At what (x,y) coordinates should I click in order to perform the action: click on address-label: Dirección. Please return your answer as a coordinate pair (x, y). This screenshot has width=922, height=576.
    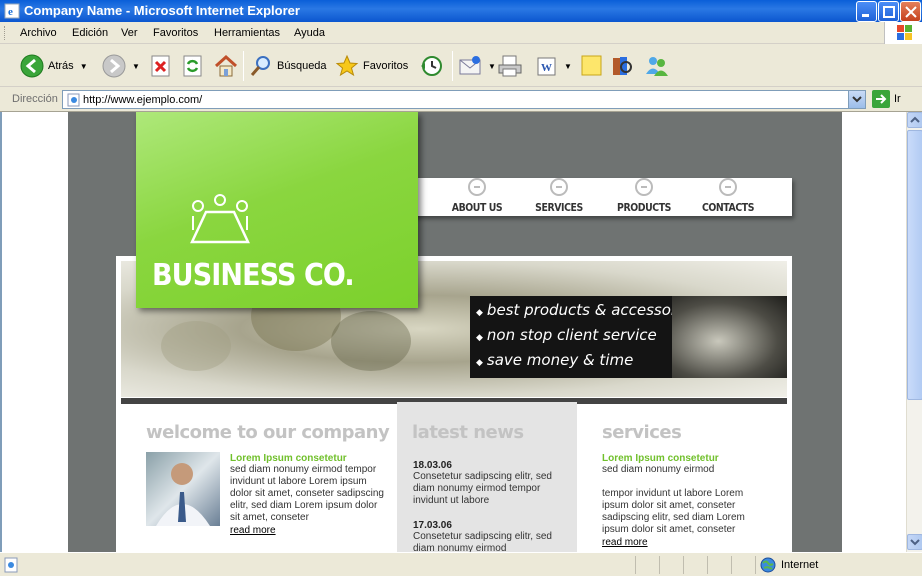
    Looking at the image, I should click on (35, 99).